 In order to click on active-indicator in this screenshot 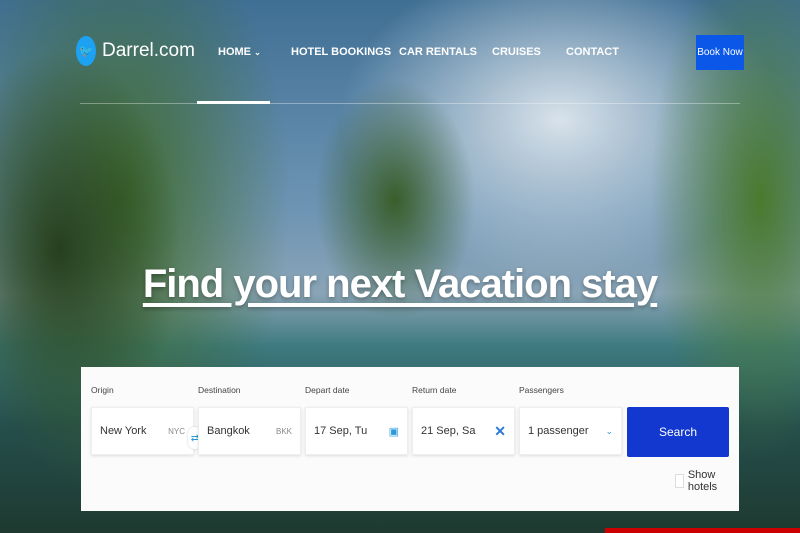, I will do `click(233, 102)`.